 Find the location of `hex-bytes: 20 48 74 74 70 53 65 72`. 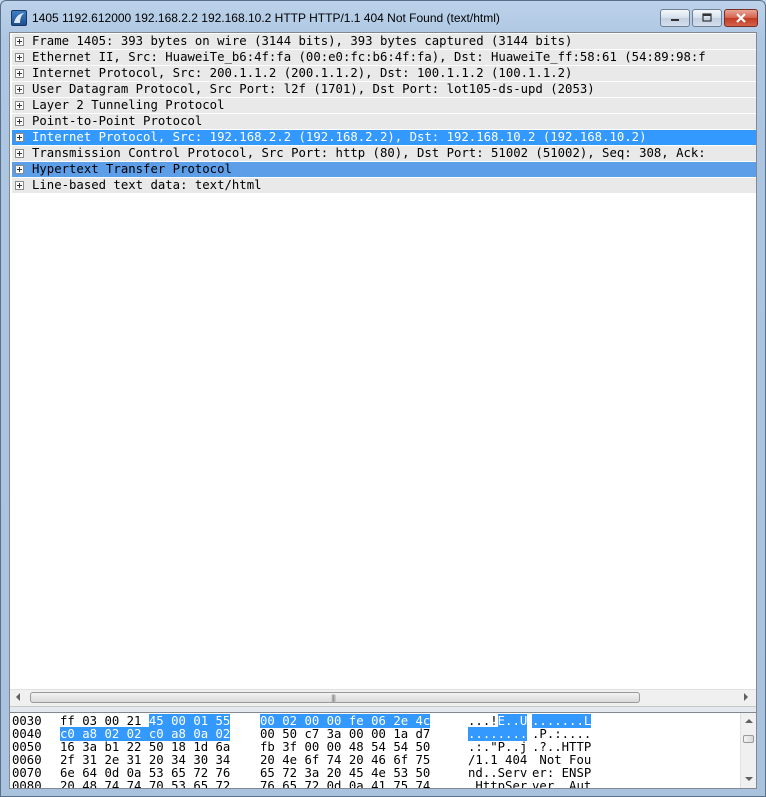

hex-bytes: 20 48 74 74 70 53 65 72 is located at coordinates (145, 784).